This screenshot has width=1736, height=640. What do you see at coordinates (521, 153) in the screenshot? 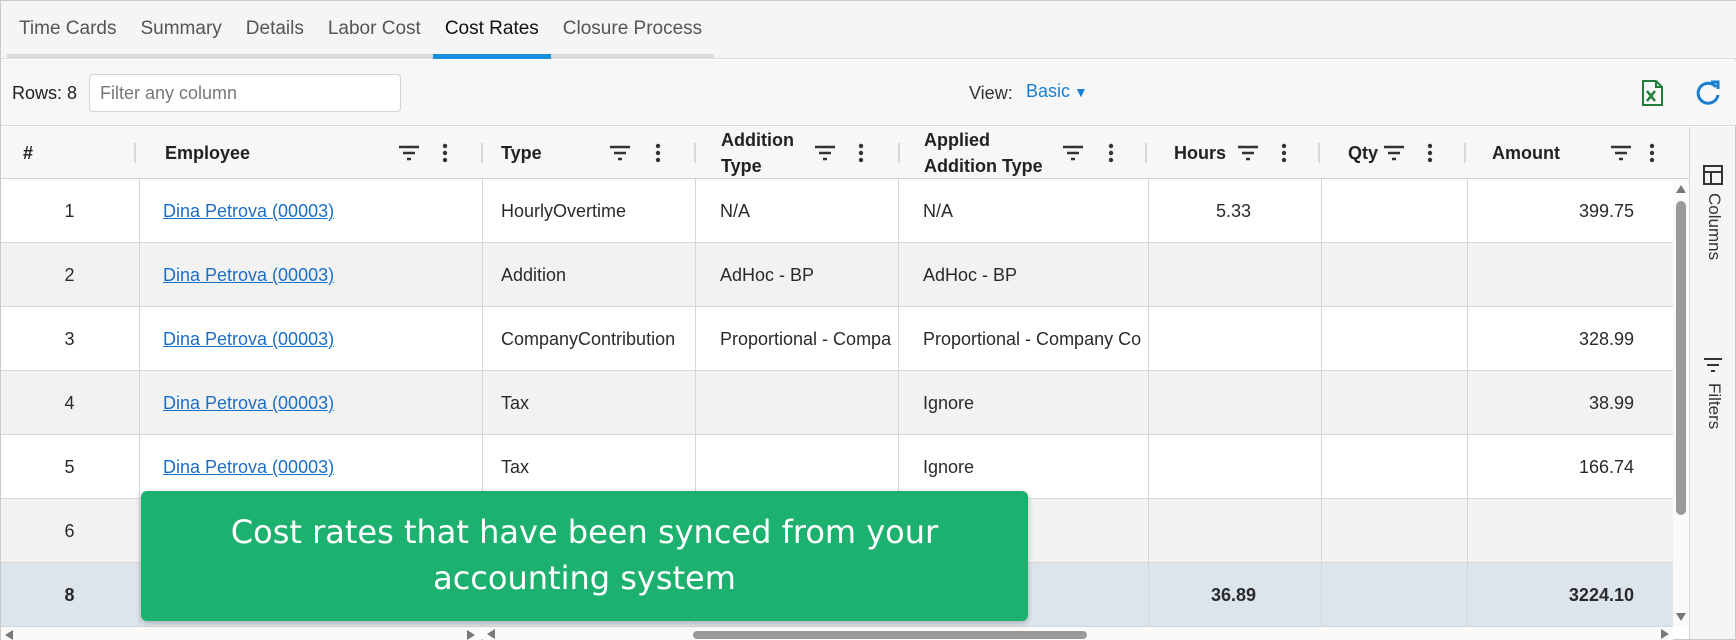
I see `column-label: Type` at bounding box center [521, 153].